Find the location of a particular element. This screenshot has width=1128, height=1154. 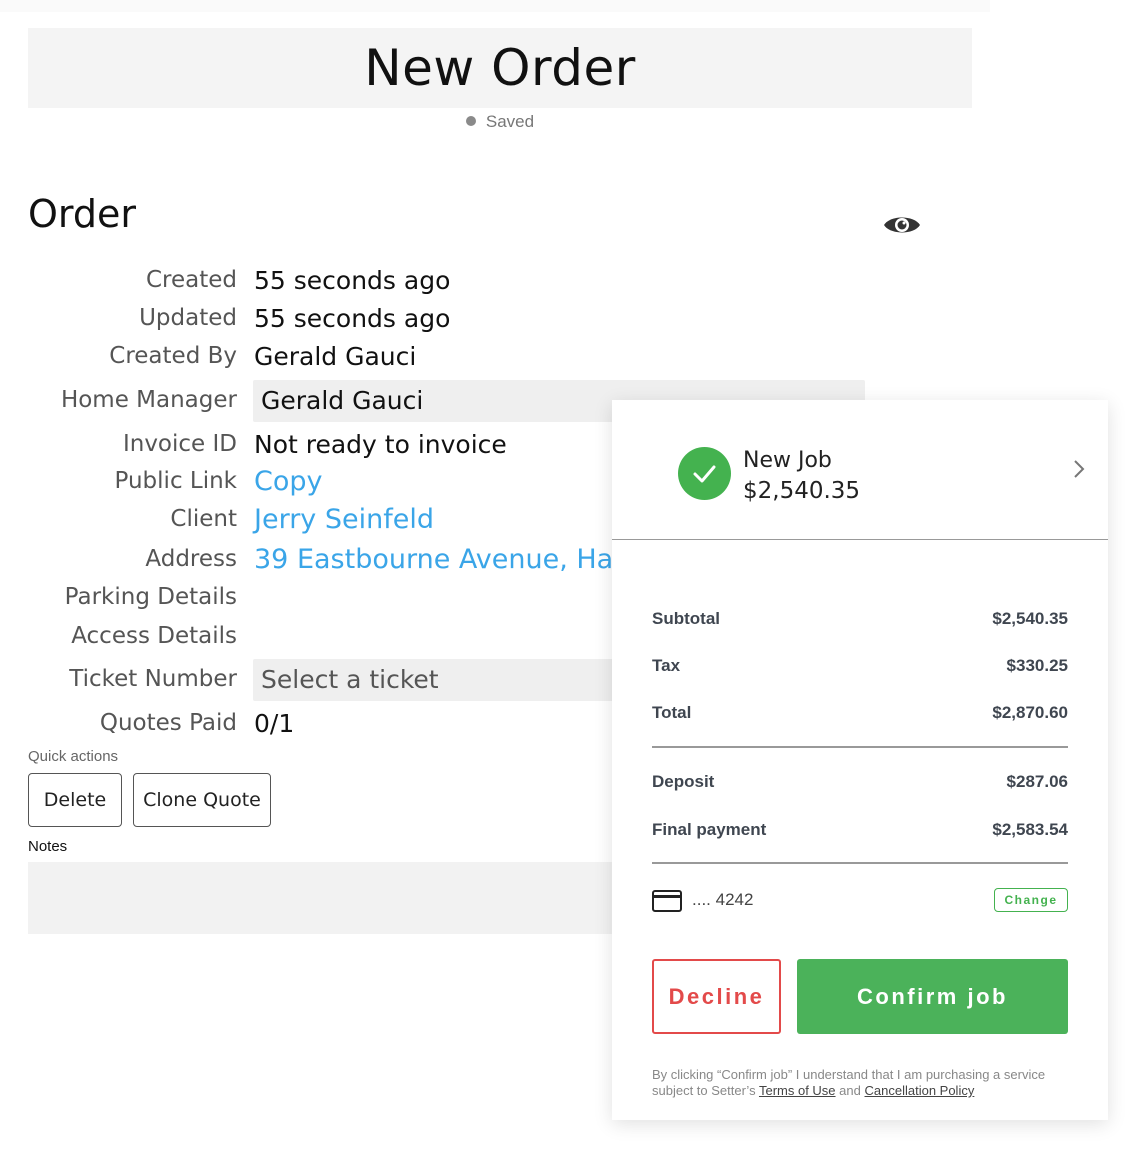

eye-icon is located at coordinates (902, 225).